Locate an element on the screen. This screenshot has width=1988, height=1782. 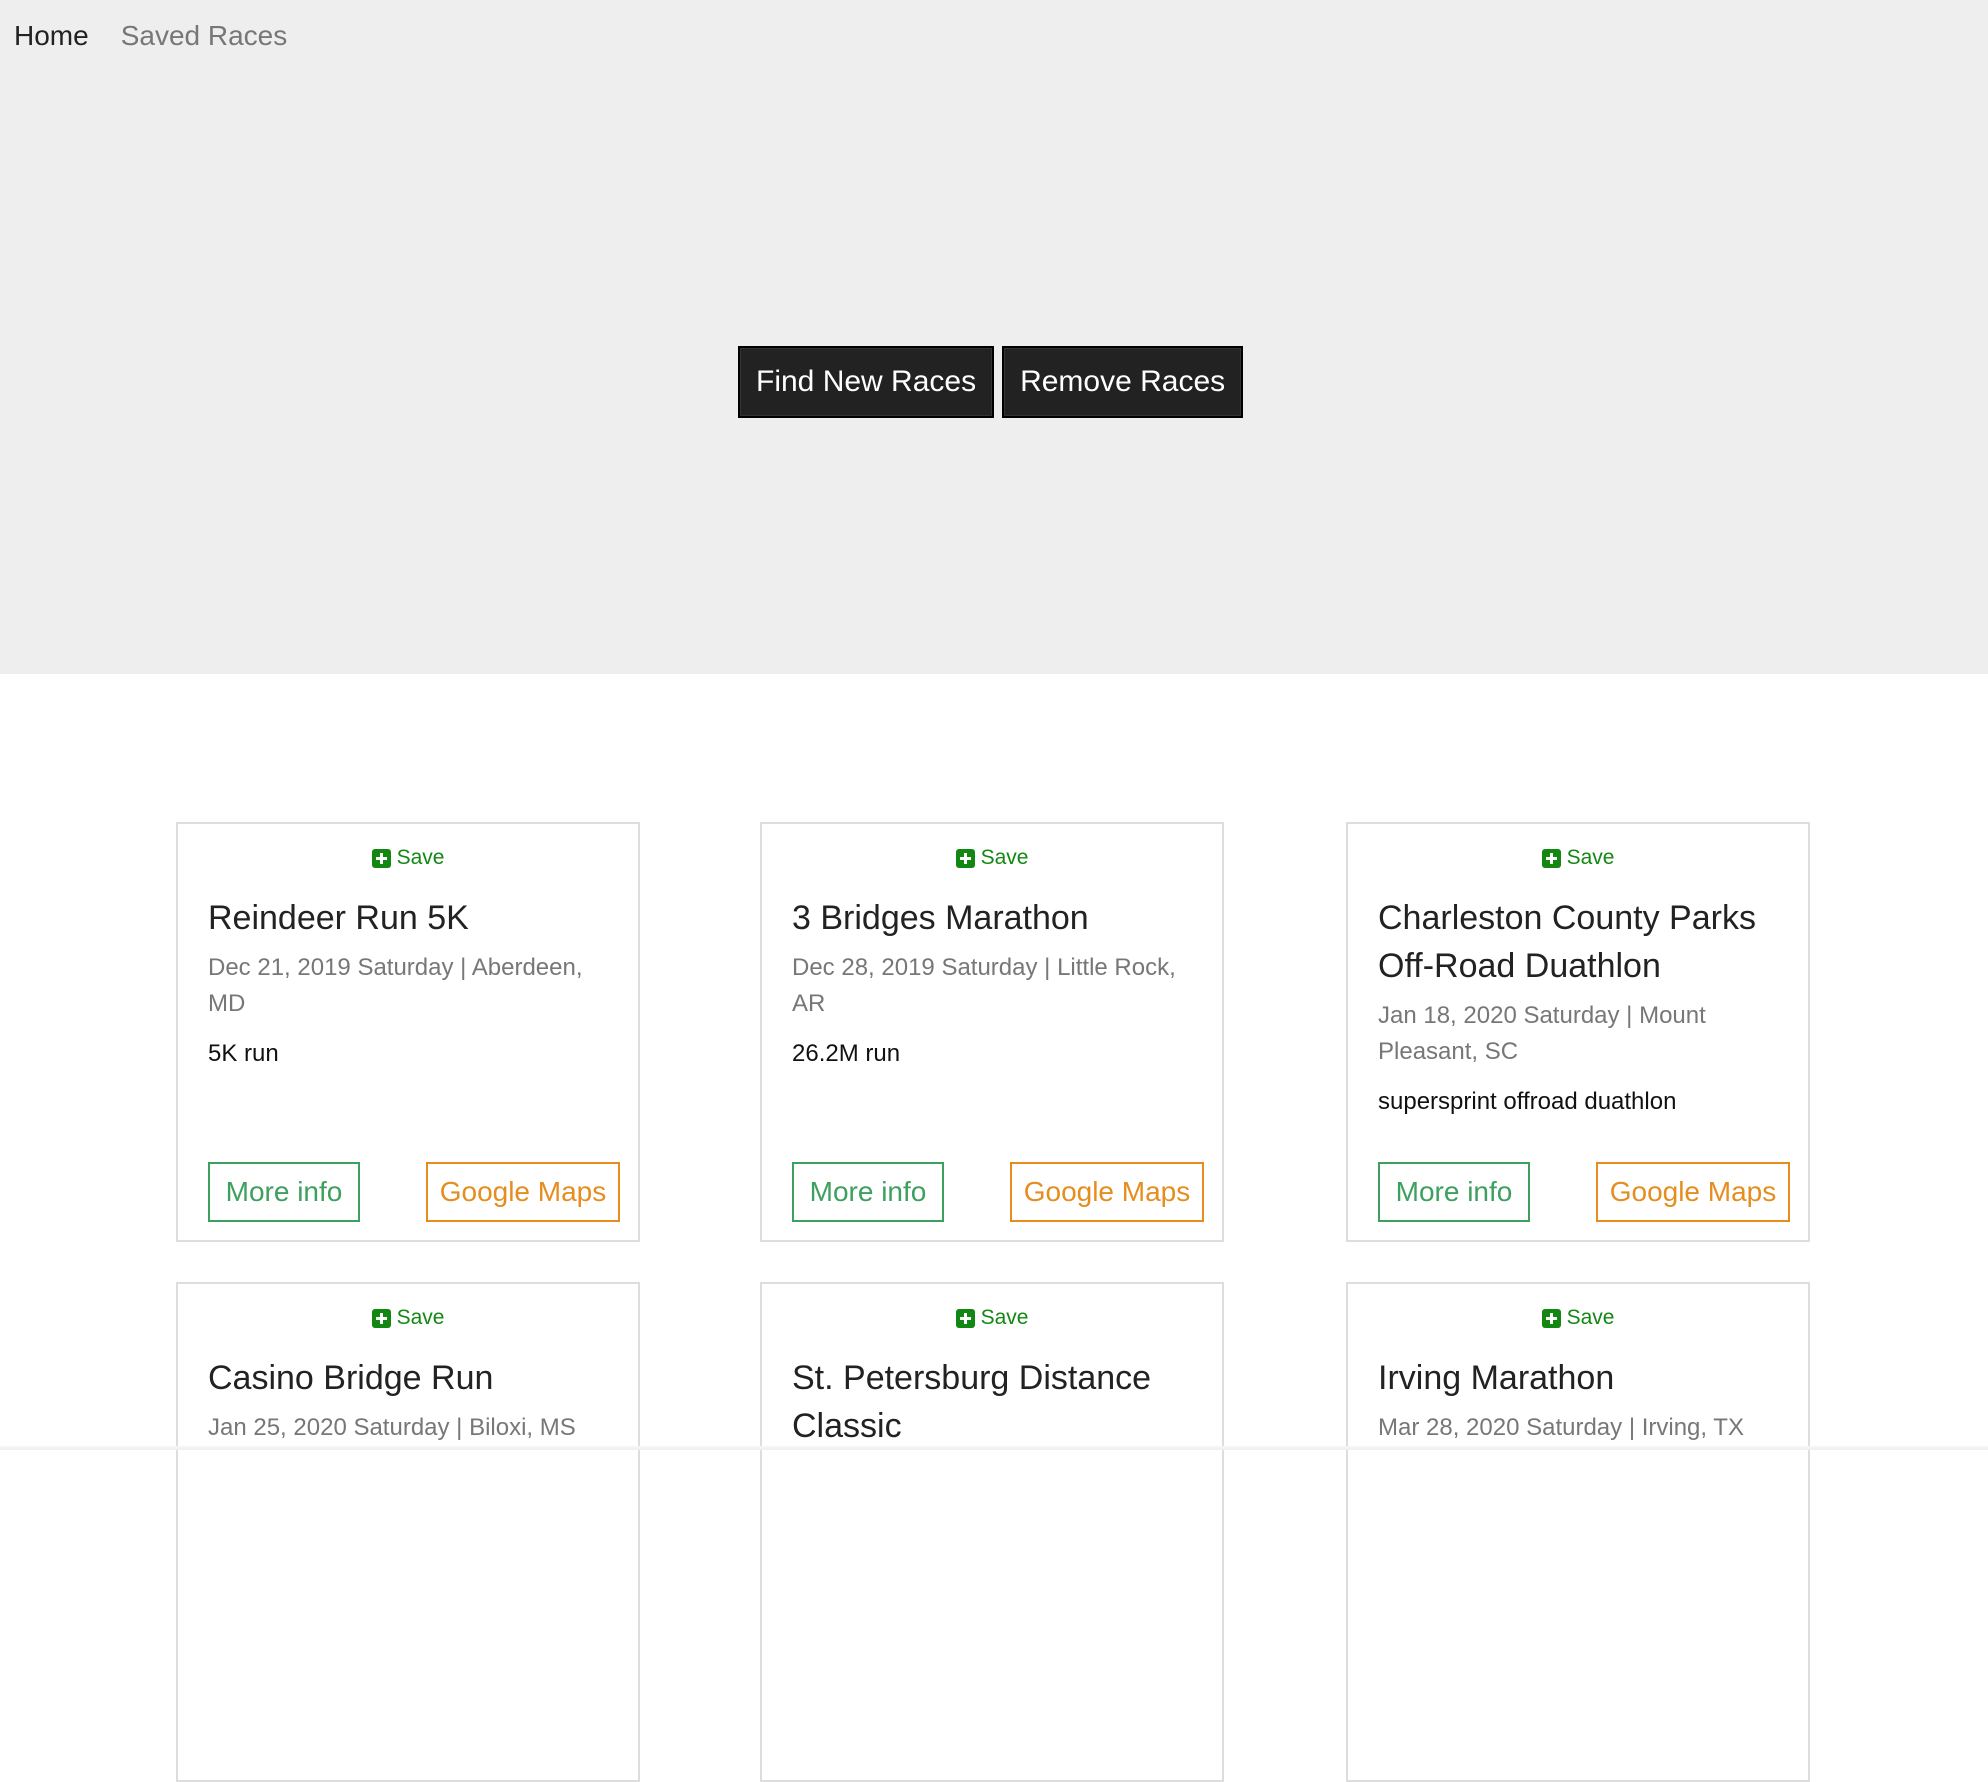
nav-home-link: Home is located at coordinates (51, 36).